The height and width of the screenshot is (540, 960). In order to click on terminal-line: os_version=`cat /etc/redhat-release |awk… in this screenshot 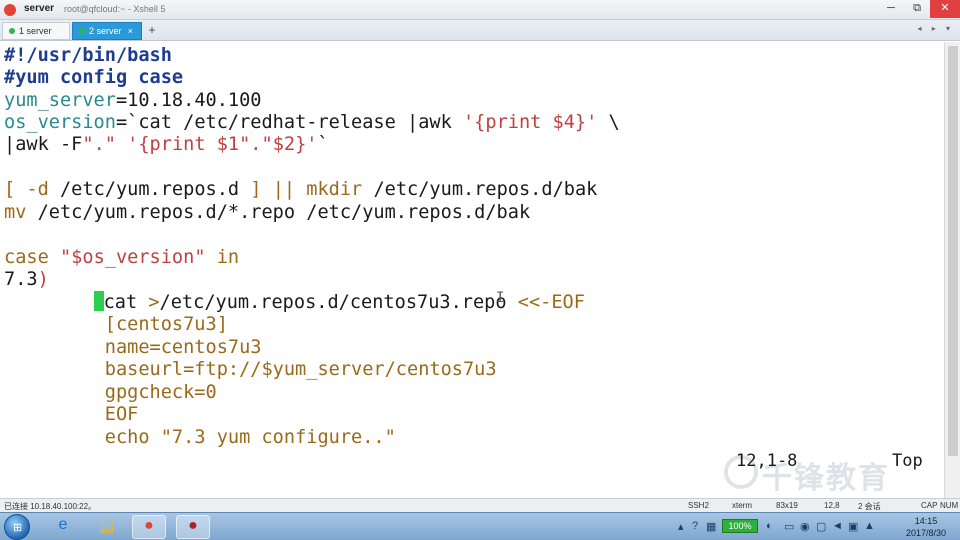, I will do `click(312, 122)`.